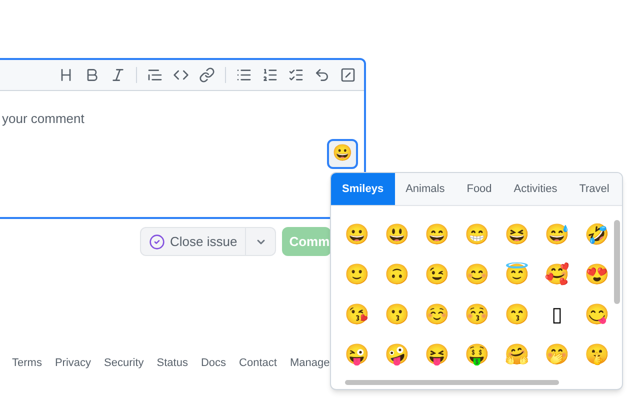 The image size is (640, 400). Describe the element at coordinates (357, 355) in the screenshot. I see `emoji: 😜` at that location.